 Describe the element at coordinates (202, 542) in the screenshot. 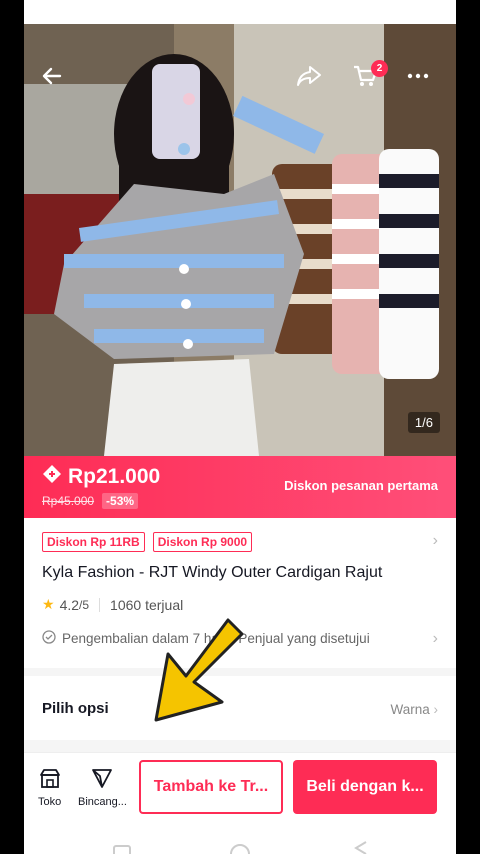

I see `voucher-badge: Diskon Rp 9000` at that location.